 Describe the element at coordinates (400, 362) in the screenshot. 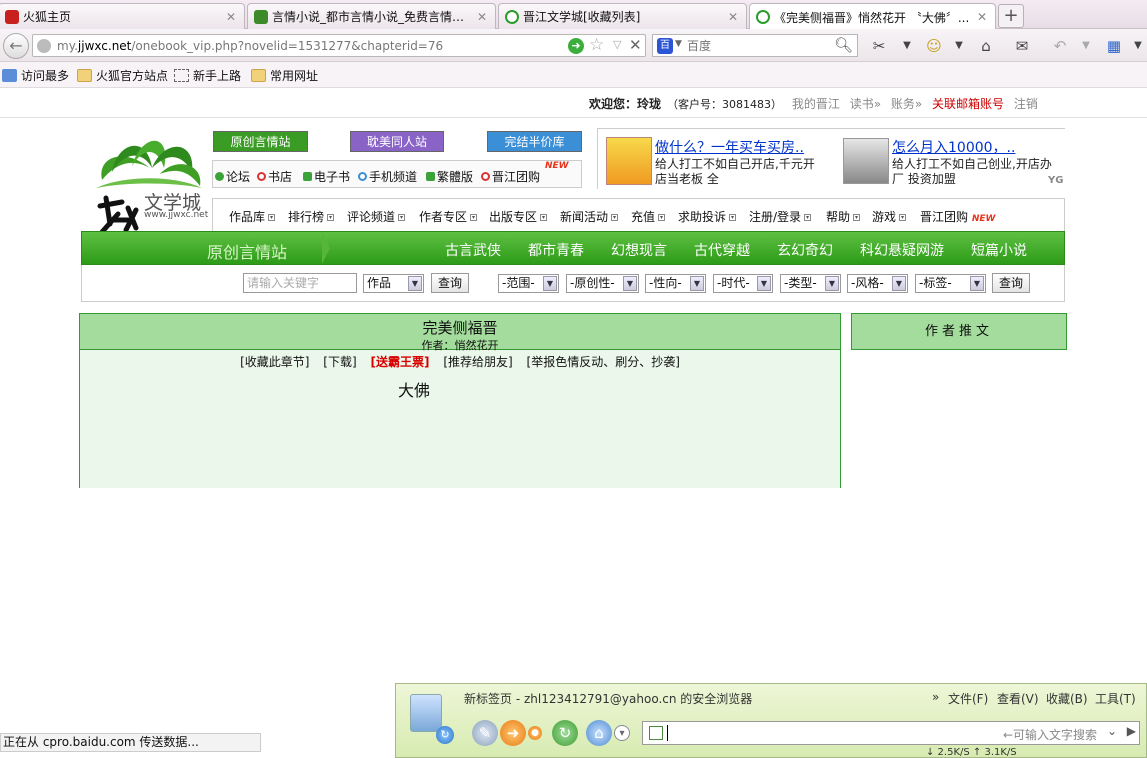

I see `action-send-vote: [送霸王票]` at that location.